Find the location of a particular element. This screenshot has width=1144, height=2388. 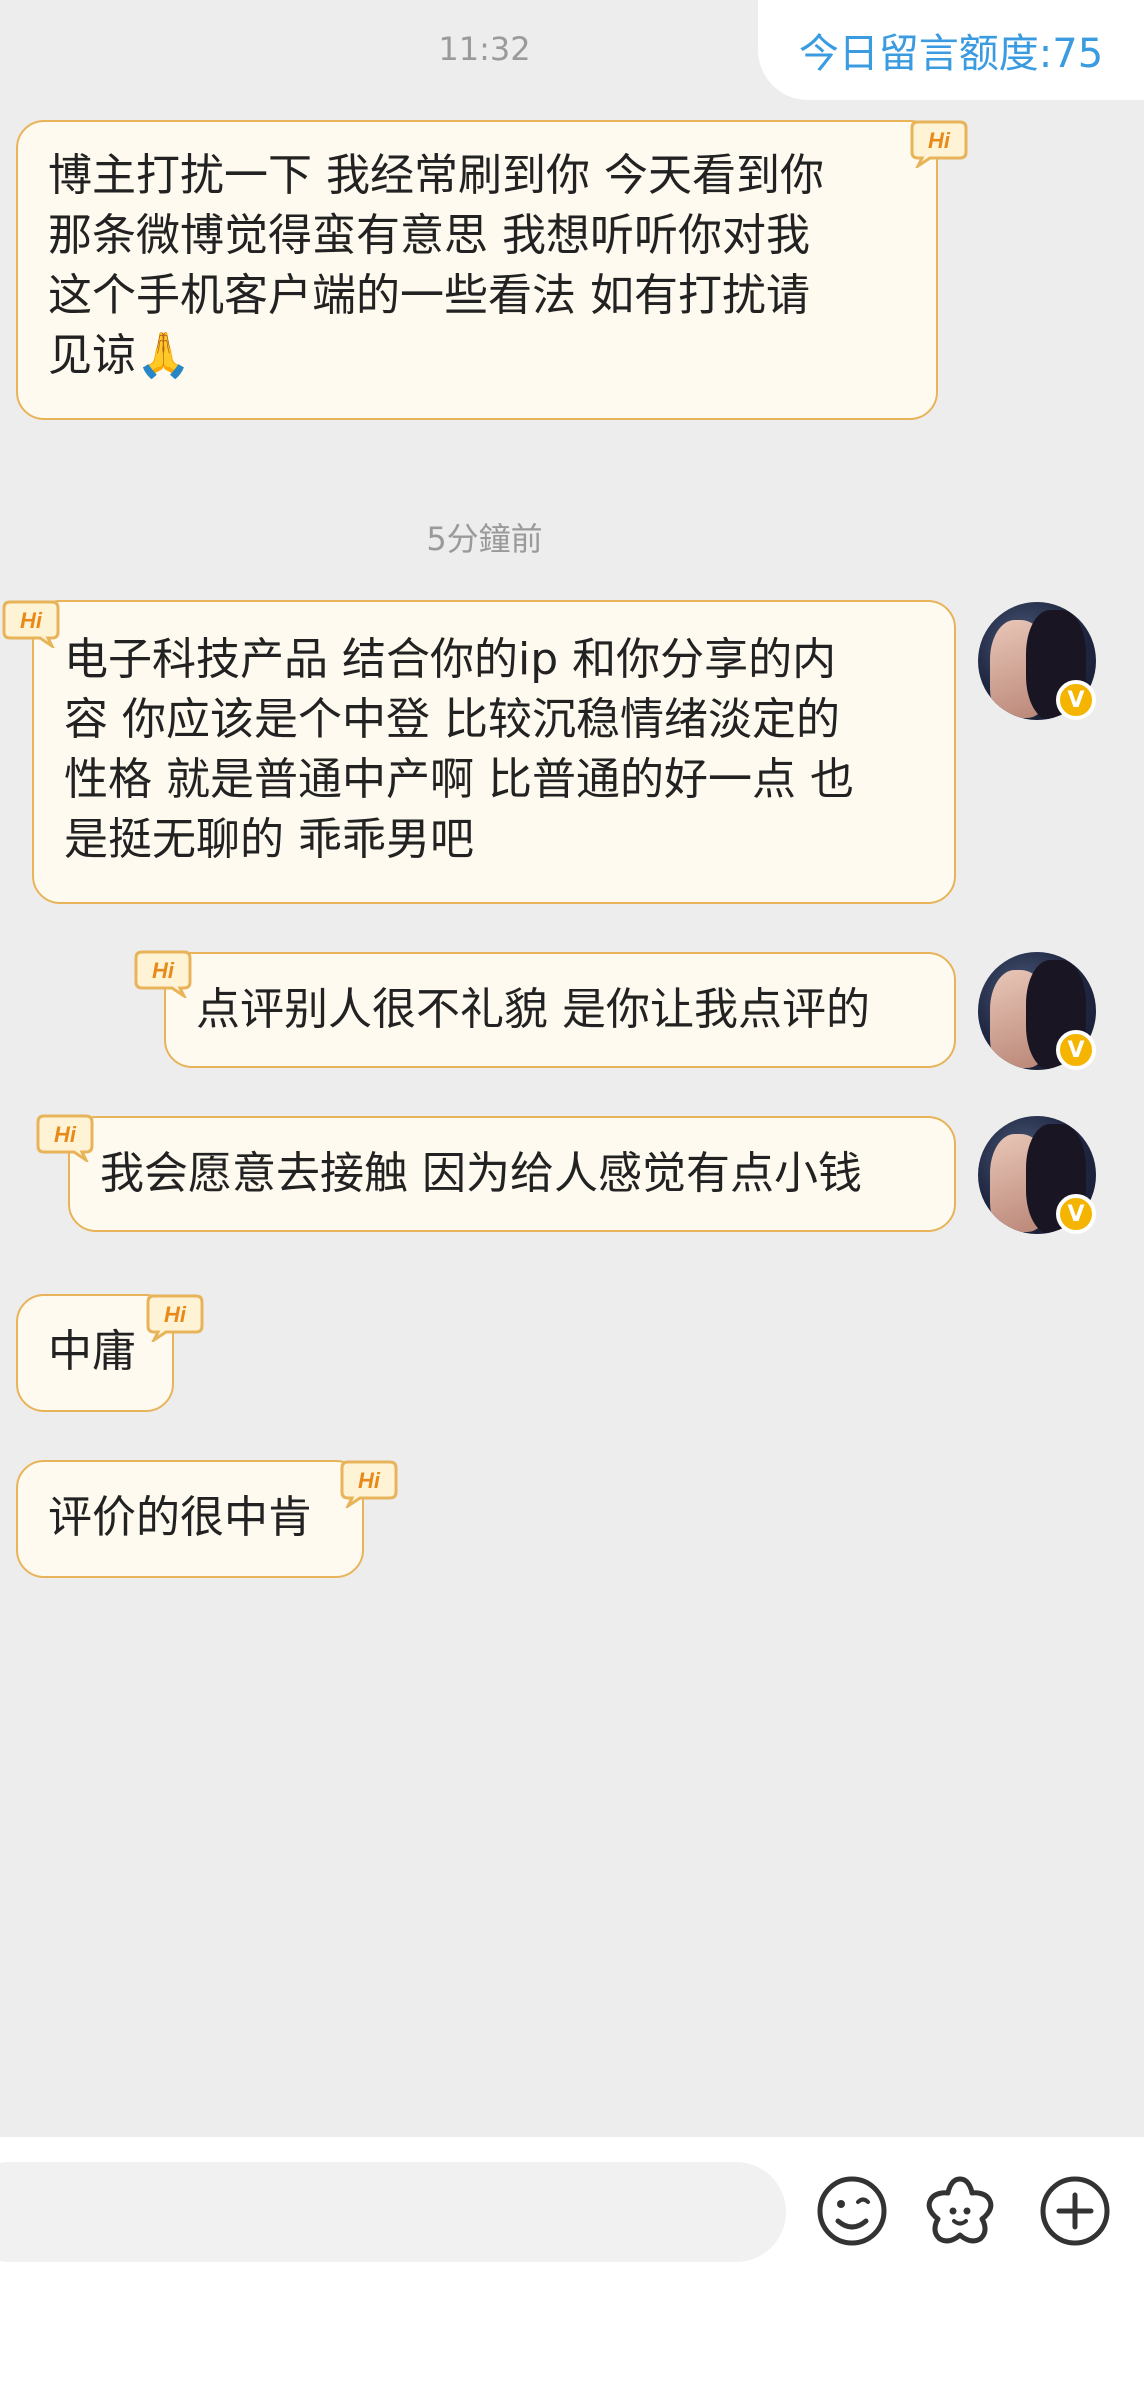

daily-quota-label: 今日留言额度:75 is located at coordinates (951, 54).